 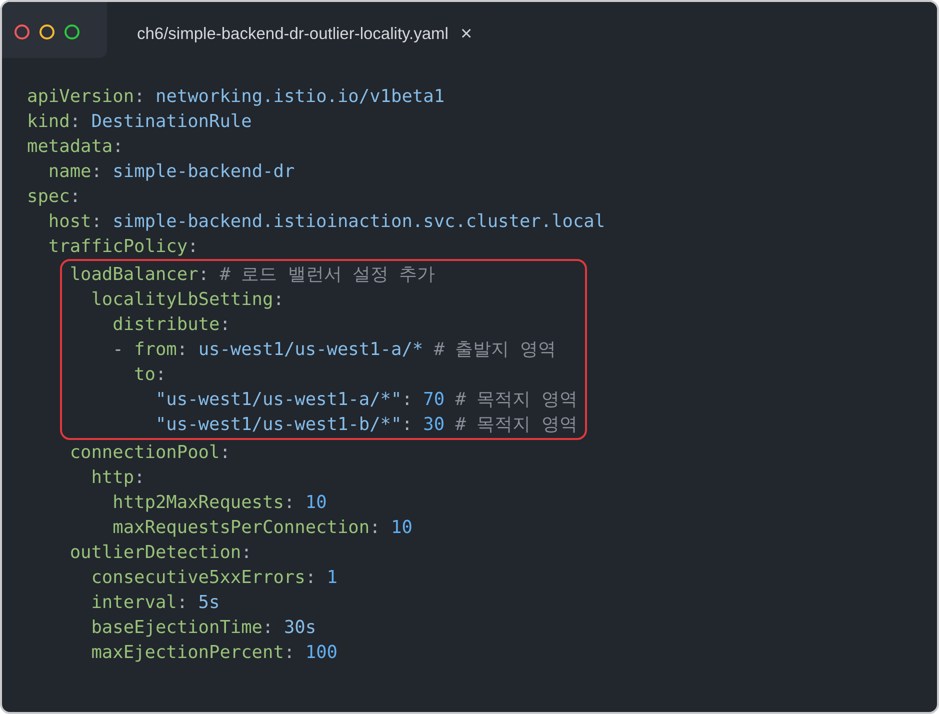 What do you see at coordinates (214, 653) in the screenshot?
I see `code-line: maxEjectionPercent: 100` at bounding box center [214, 653].